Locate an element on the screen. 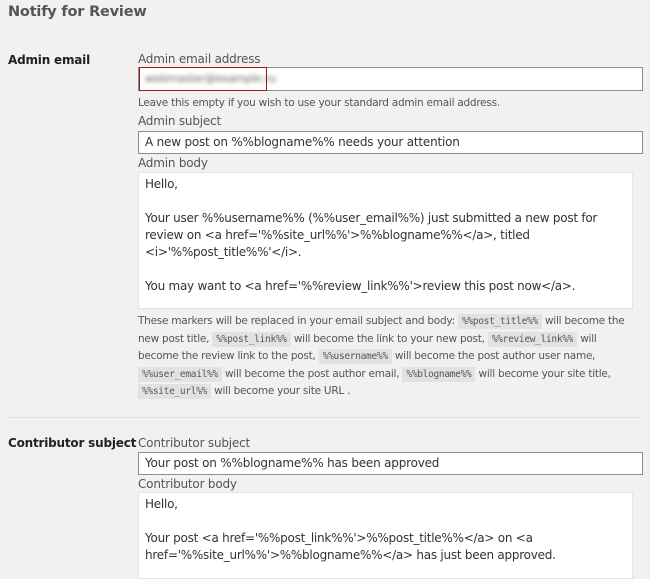 The width and height of the screenshot is (650, 579). marker-code: %%review_link%% is located at coordinates (532, 339).